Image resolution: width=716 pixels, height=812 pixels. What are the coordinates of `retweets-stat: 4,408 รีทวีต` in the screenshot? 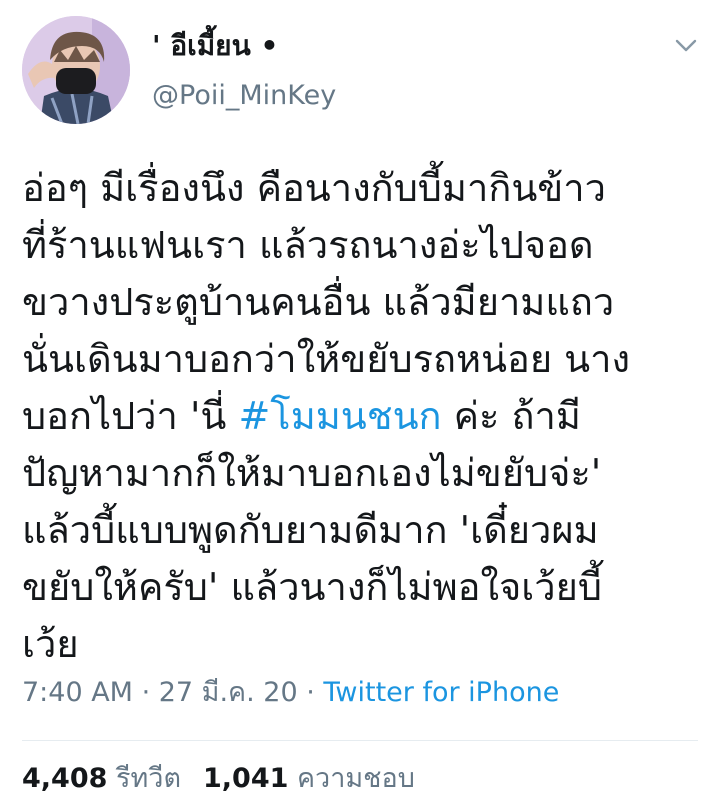 It's located at (101, 778).